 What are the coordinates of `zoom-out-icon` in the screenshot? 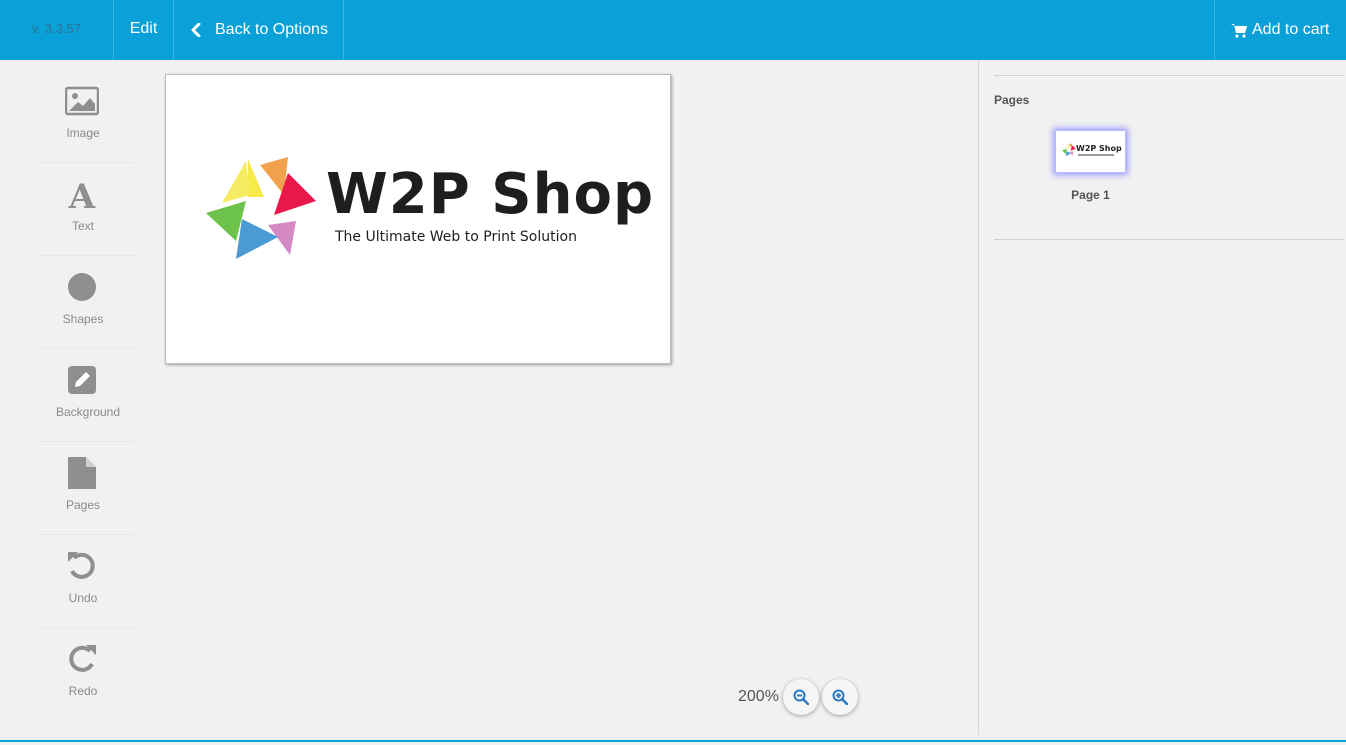 It's located at (801, 697).